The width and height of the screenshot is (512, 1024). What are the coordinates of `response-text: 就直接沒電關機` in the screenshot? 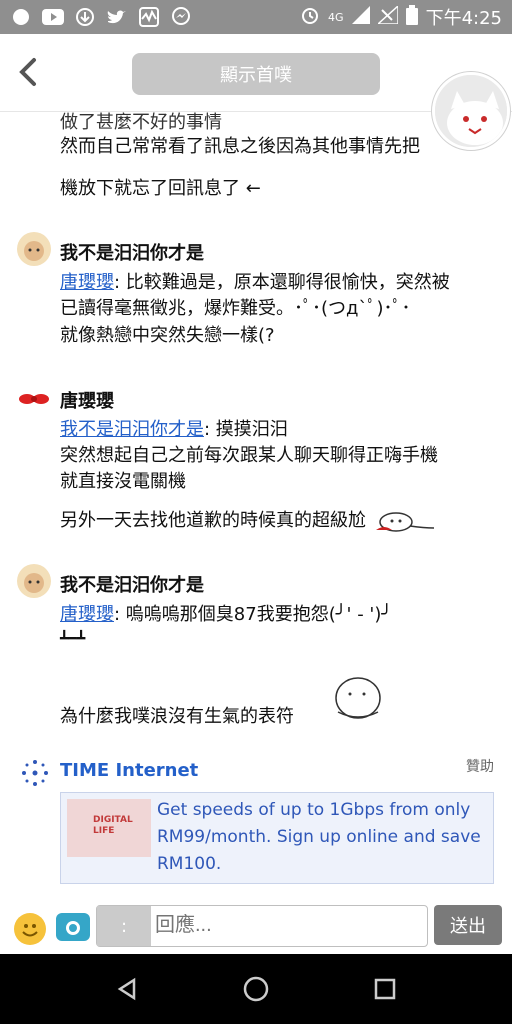 It's located at (123, 481).